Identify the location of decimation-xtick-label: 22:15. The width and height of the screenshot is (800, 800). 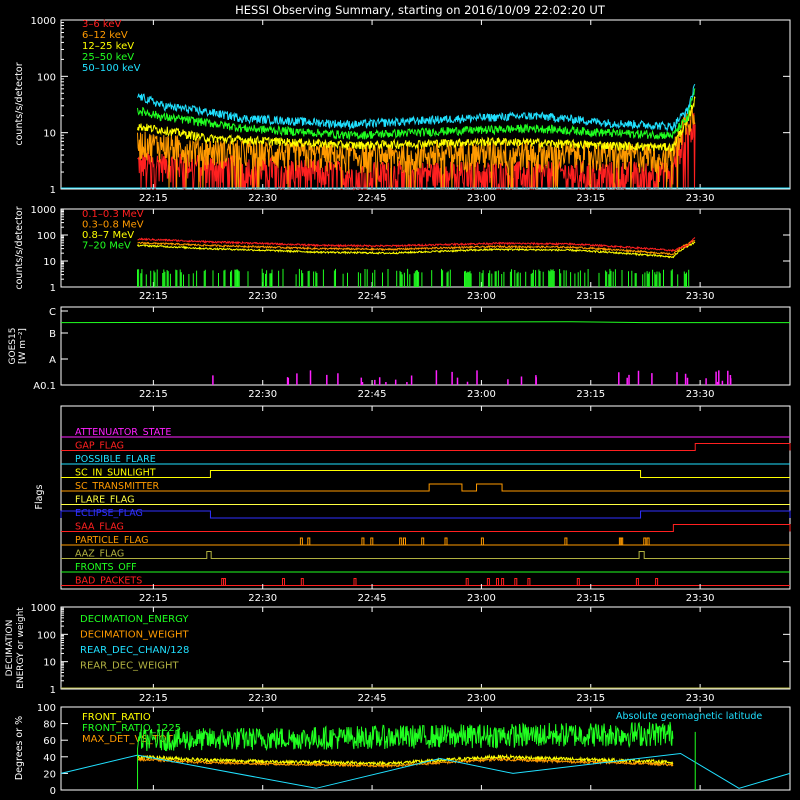
(153, 698).